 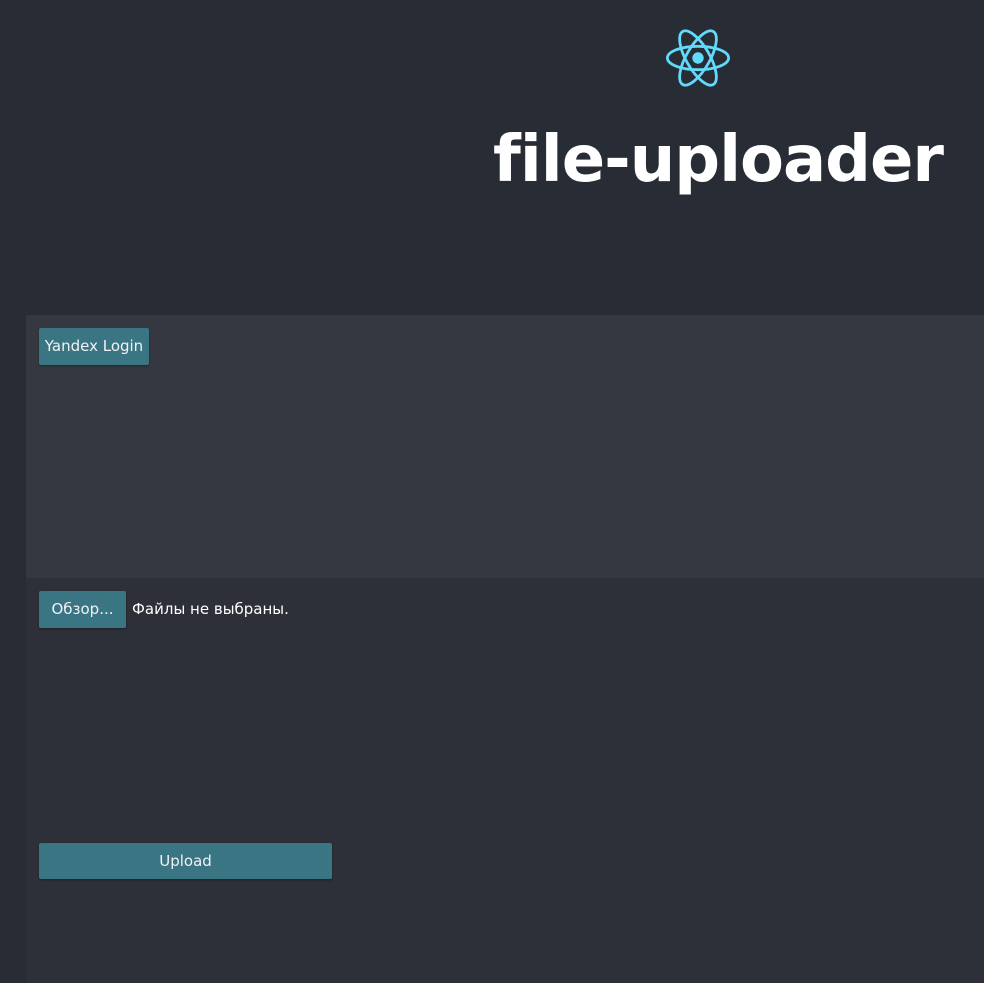 I want to click on upload-button: Upload, so click(x=185, y=861).